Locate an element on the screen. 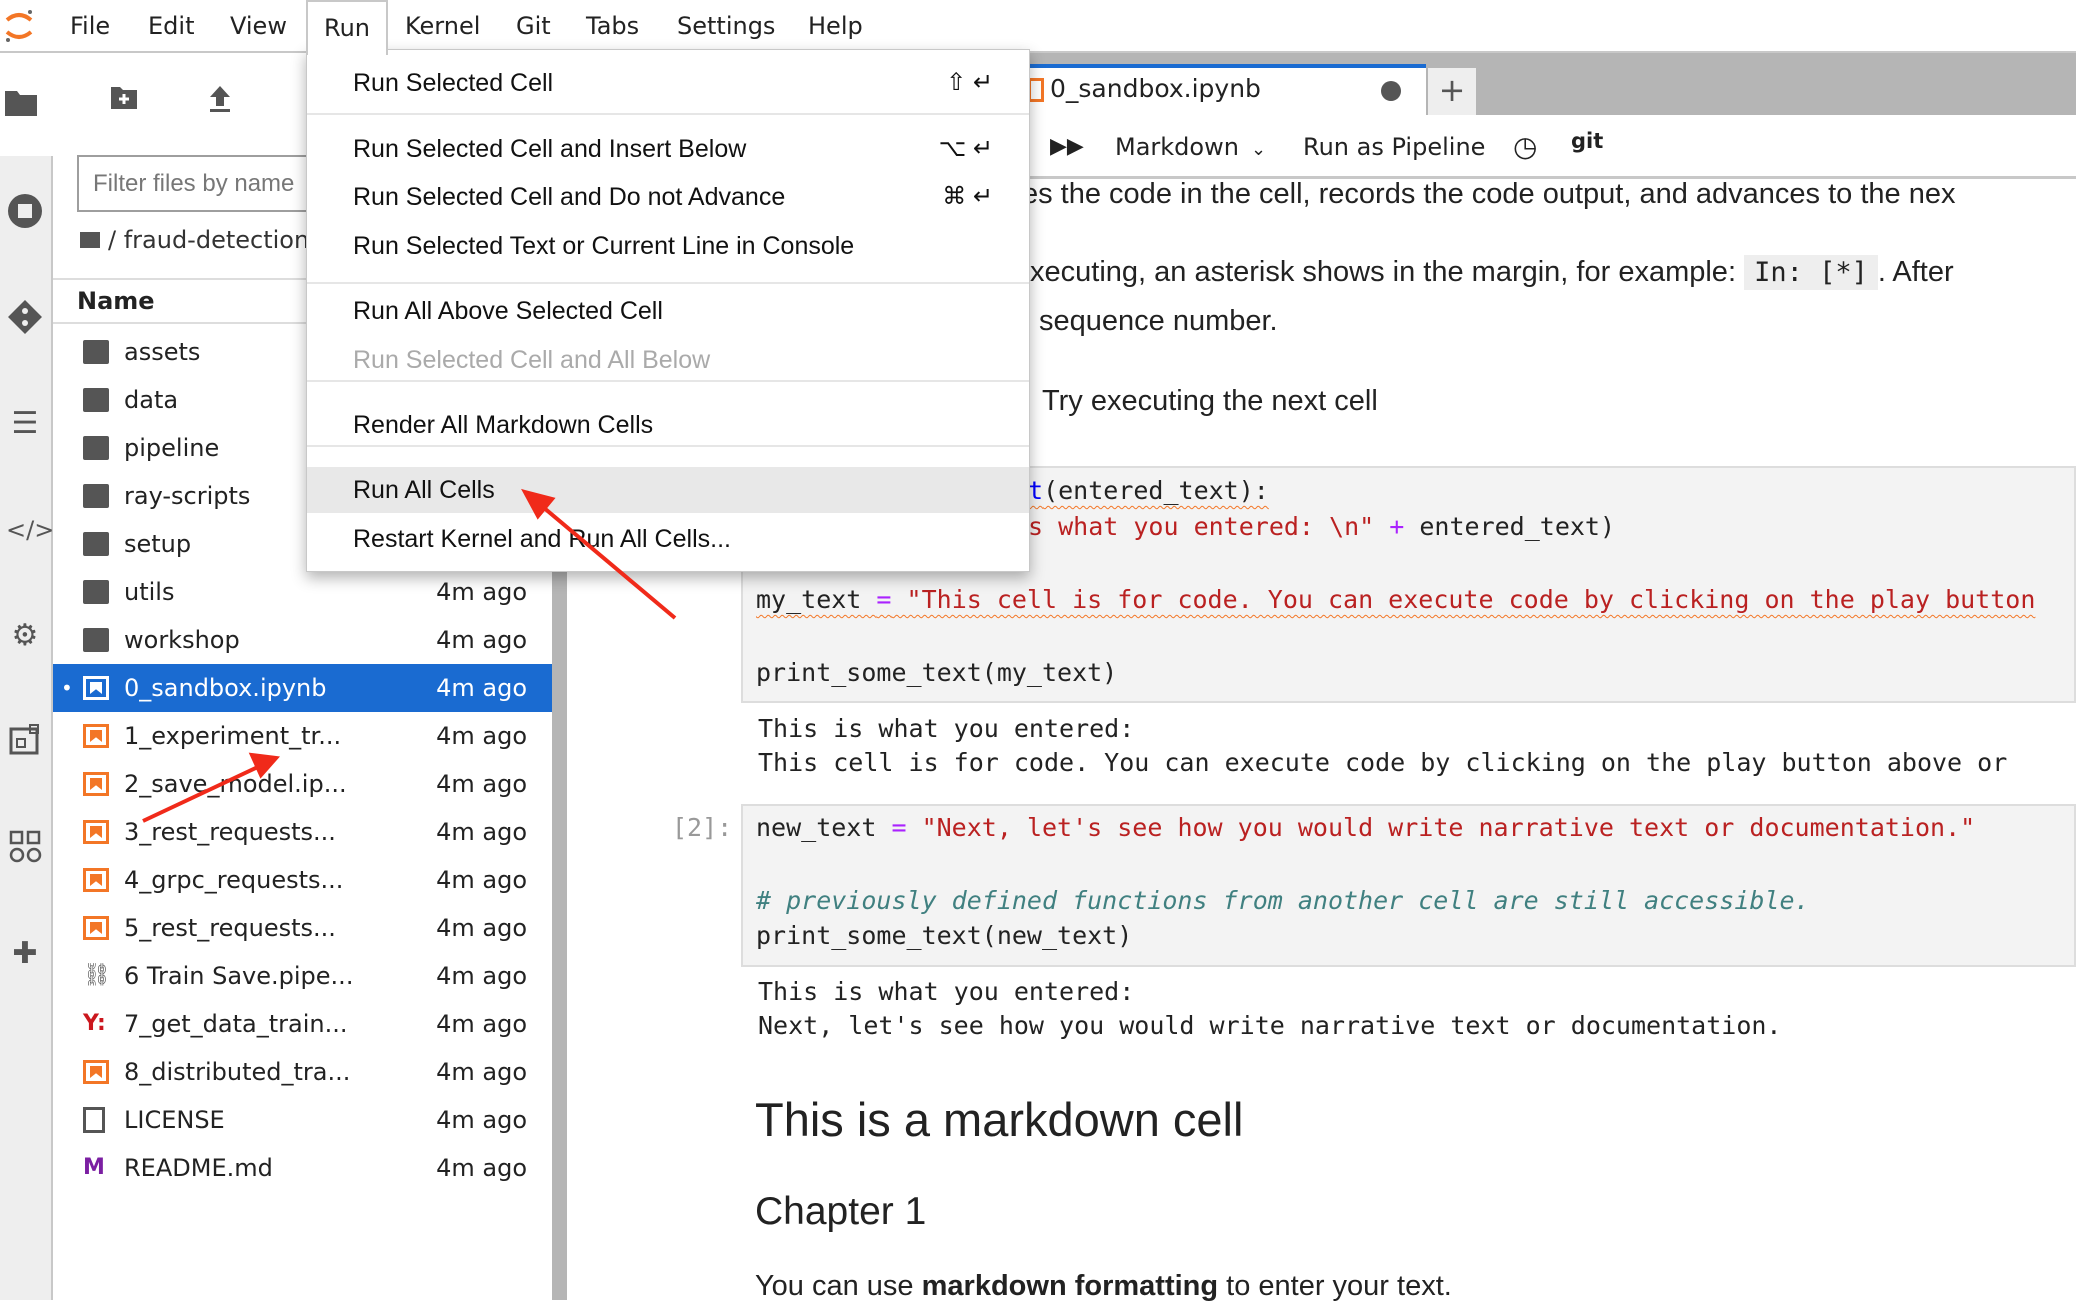 The image size is (2076, 1303). file-row: 5_rest_requests... 4m ago is located at coordinates (302, 928).